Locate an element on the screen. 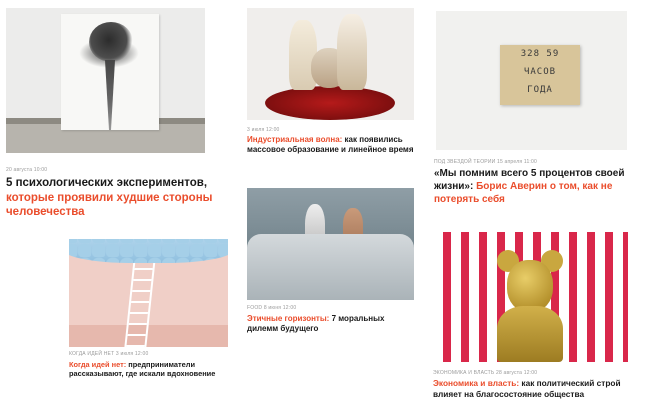 The height and width of the screenshot is (419, 657). article-image-golden-bust is located at coordinates (530, 297).